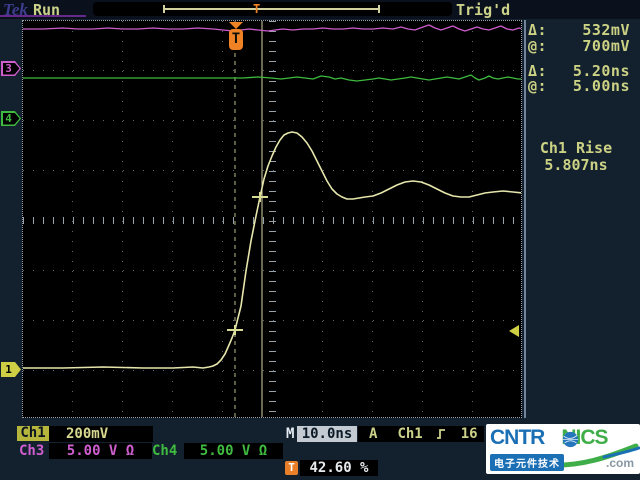  What do you see at coordinates (527, 462) in the screenshot?
I see `logo-tagline: 电子元件技术` at bounding box center [527, 462].